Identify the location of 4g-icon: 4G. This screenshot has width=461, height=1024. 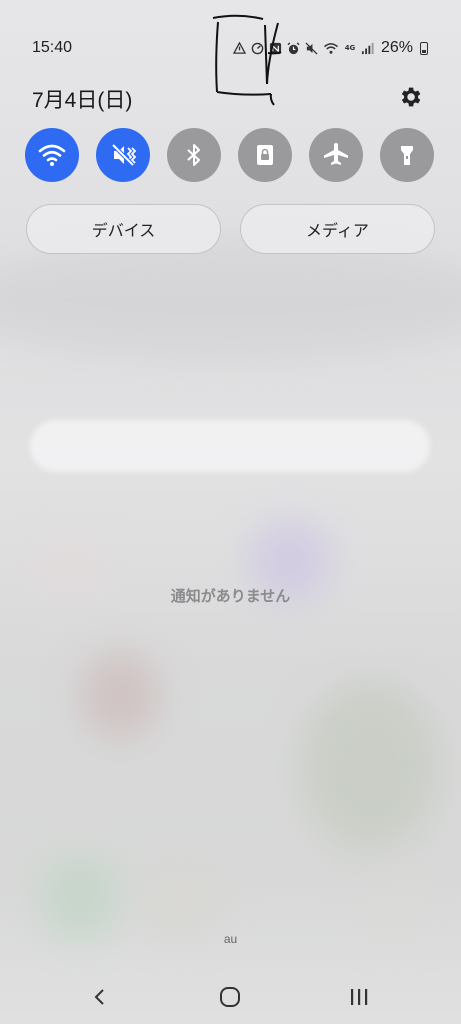
(350, 48).